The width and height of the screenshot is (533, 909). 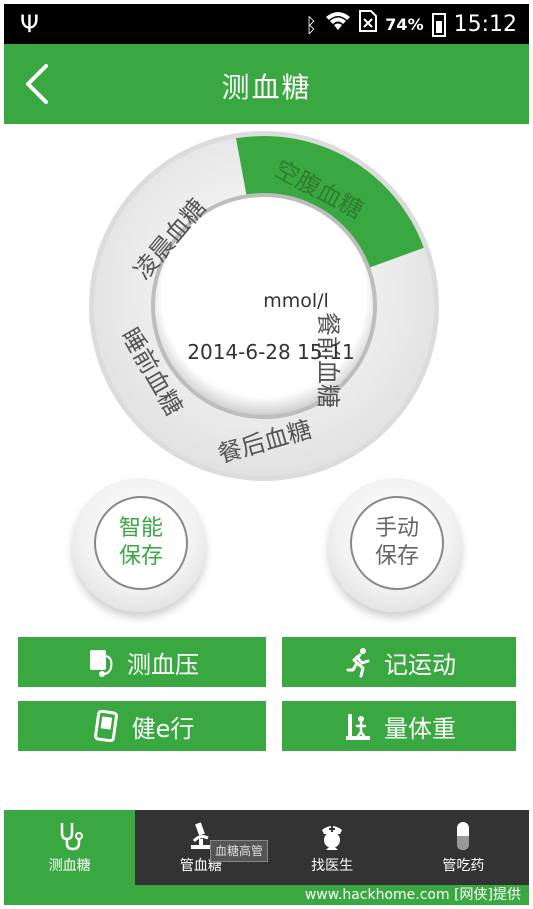 What do you see at coordinates (332, 837) in the screenshot?
I see `nurse-icon` at bounding box center [332, 837].